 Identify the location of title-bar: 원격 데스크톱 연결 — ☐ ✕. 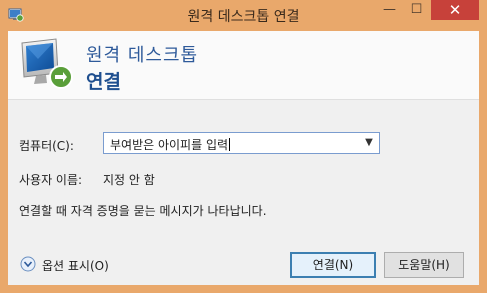
(243, 15).